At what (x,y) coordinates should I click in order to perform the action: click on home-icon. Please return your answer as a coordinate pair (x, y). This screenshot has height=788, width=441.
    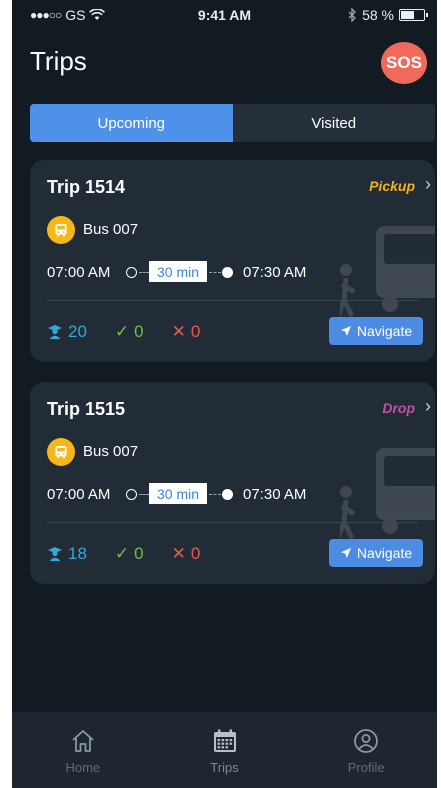
    Looking at the image, I should click on (83, 741).